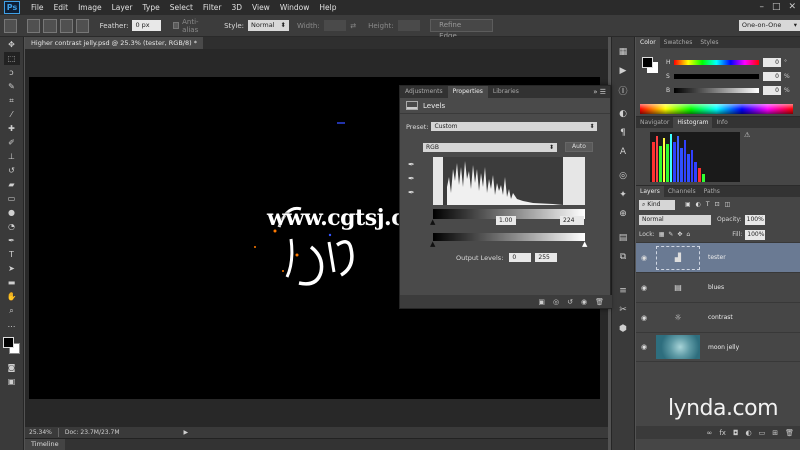 The image size is (800, 450). Describe the element at coordinates (413, 193) in the screenshot. I see `white-point-eyedropper-icon: ✒` at that location.